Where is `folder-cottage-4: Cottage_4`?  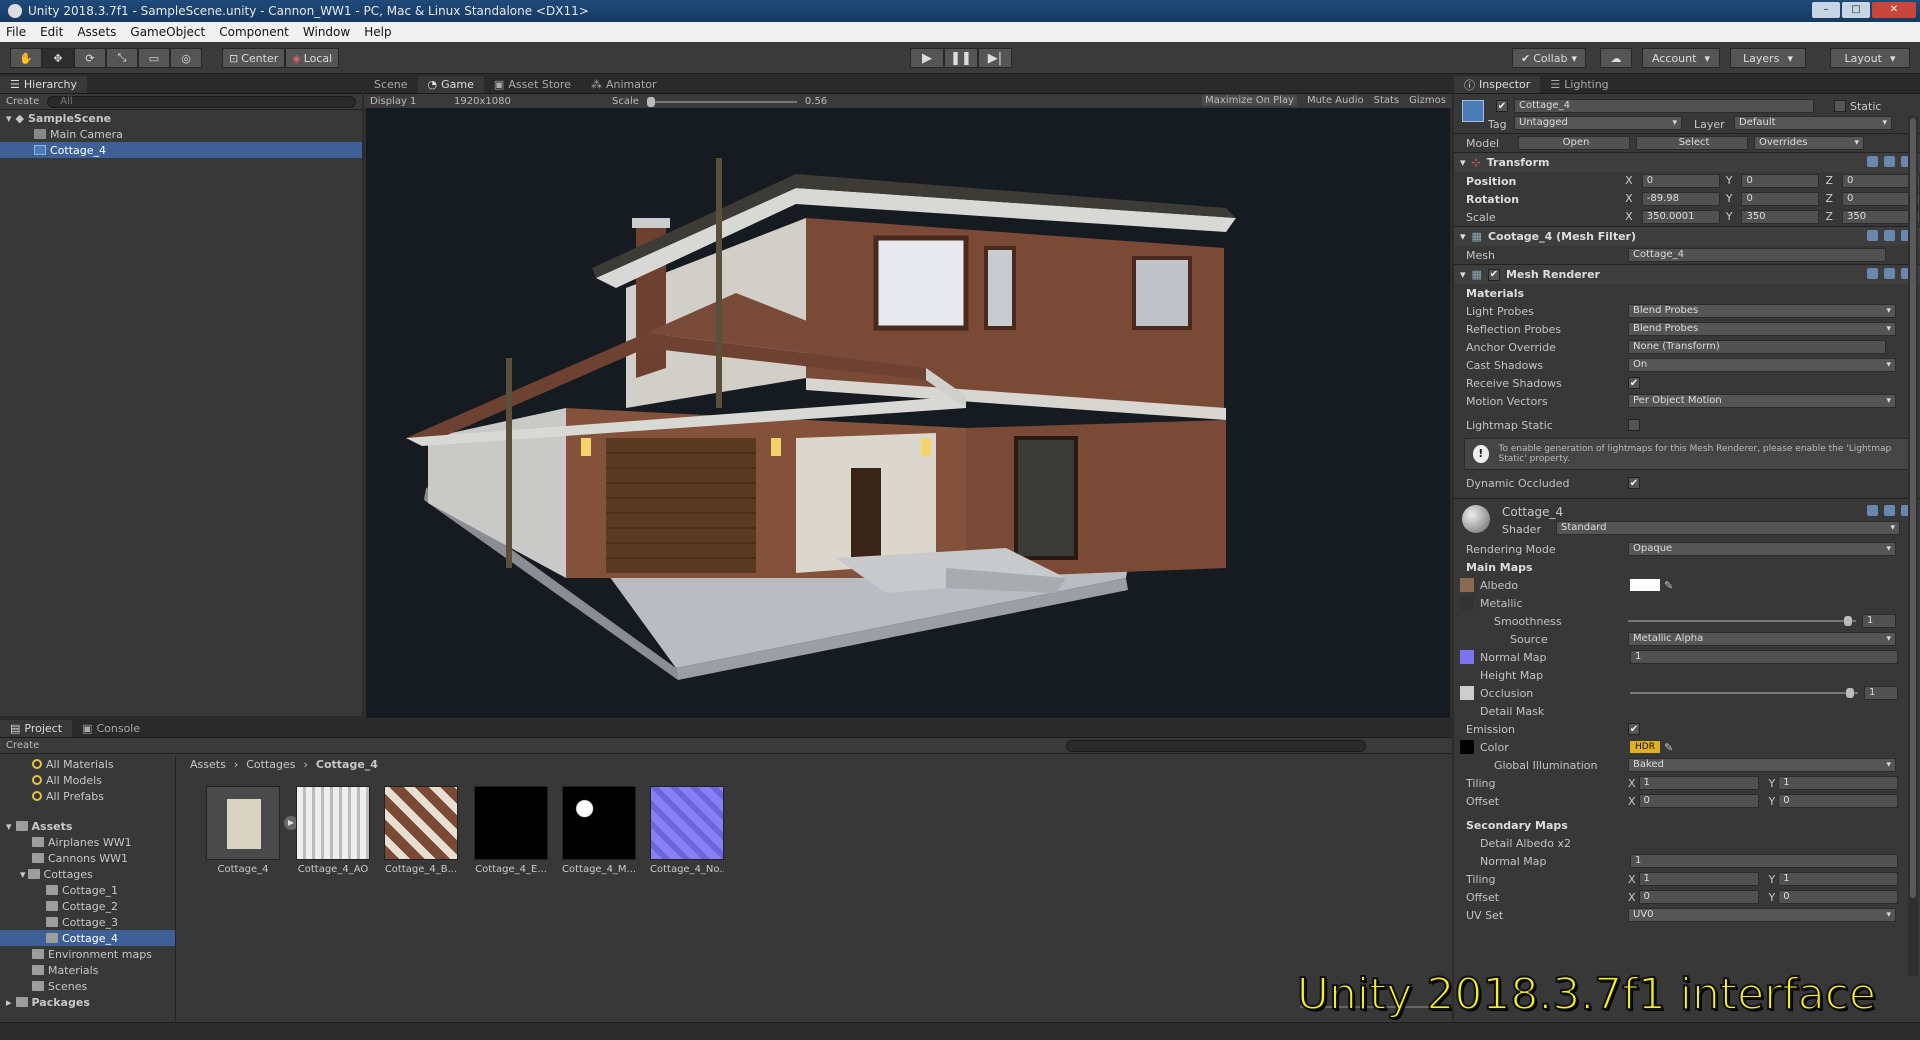
folder-cottage-4: Cottage_4 is located at coordinates (87, 938).